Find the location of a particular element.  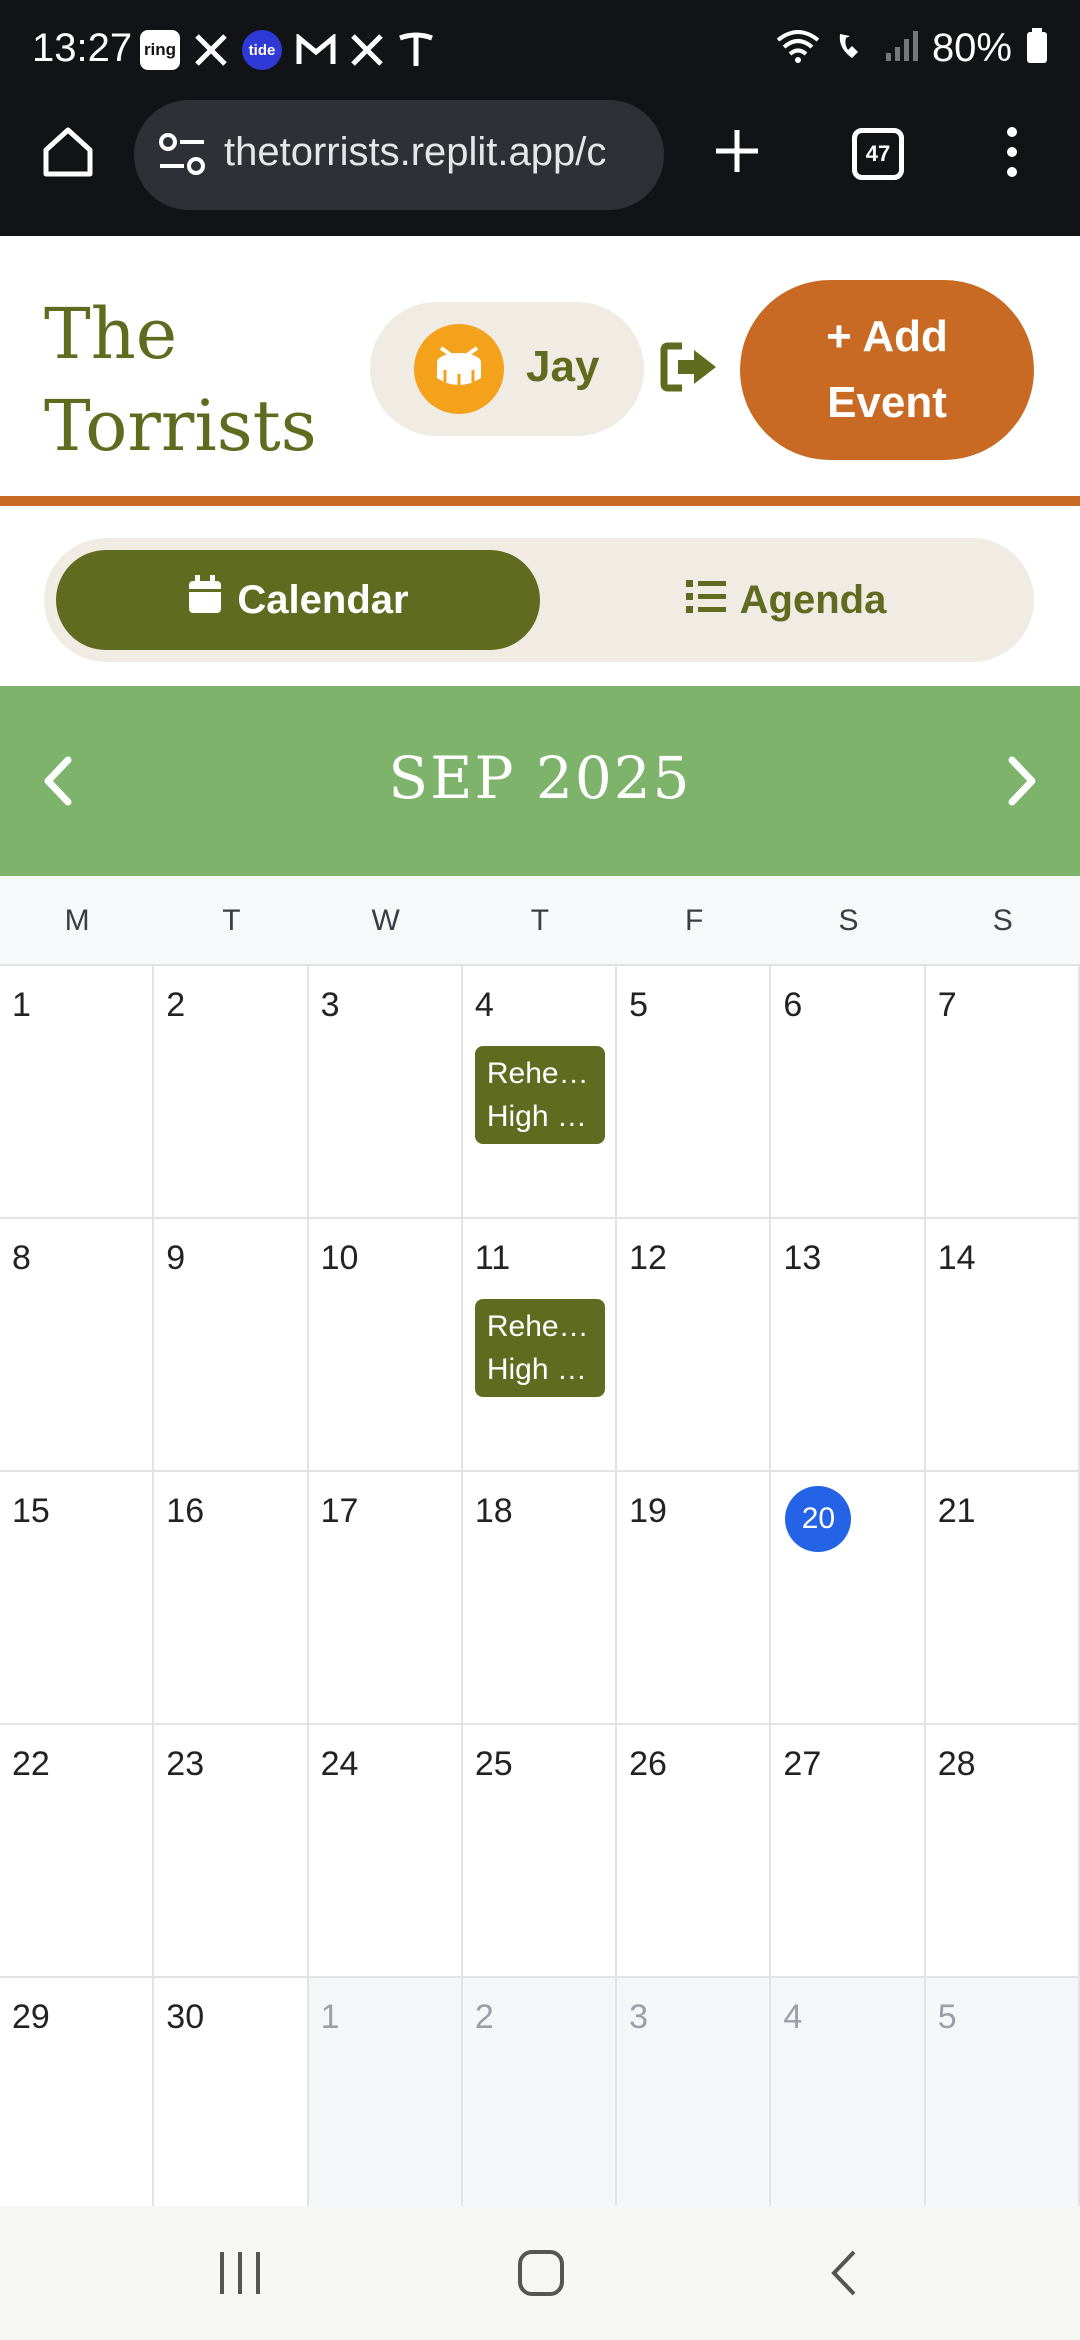

wifi-calling-icon is located at coordinates (852, 48).